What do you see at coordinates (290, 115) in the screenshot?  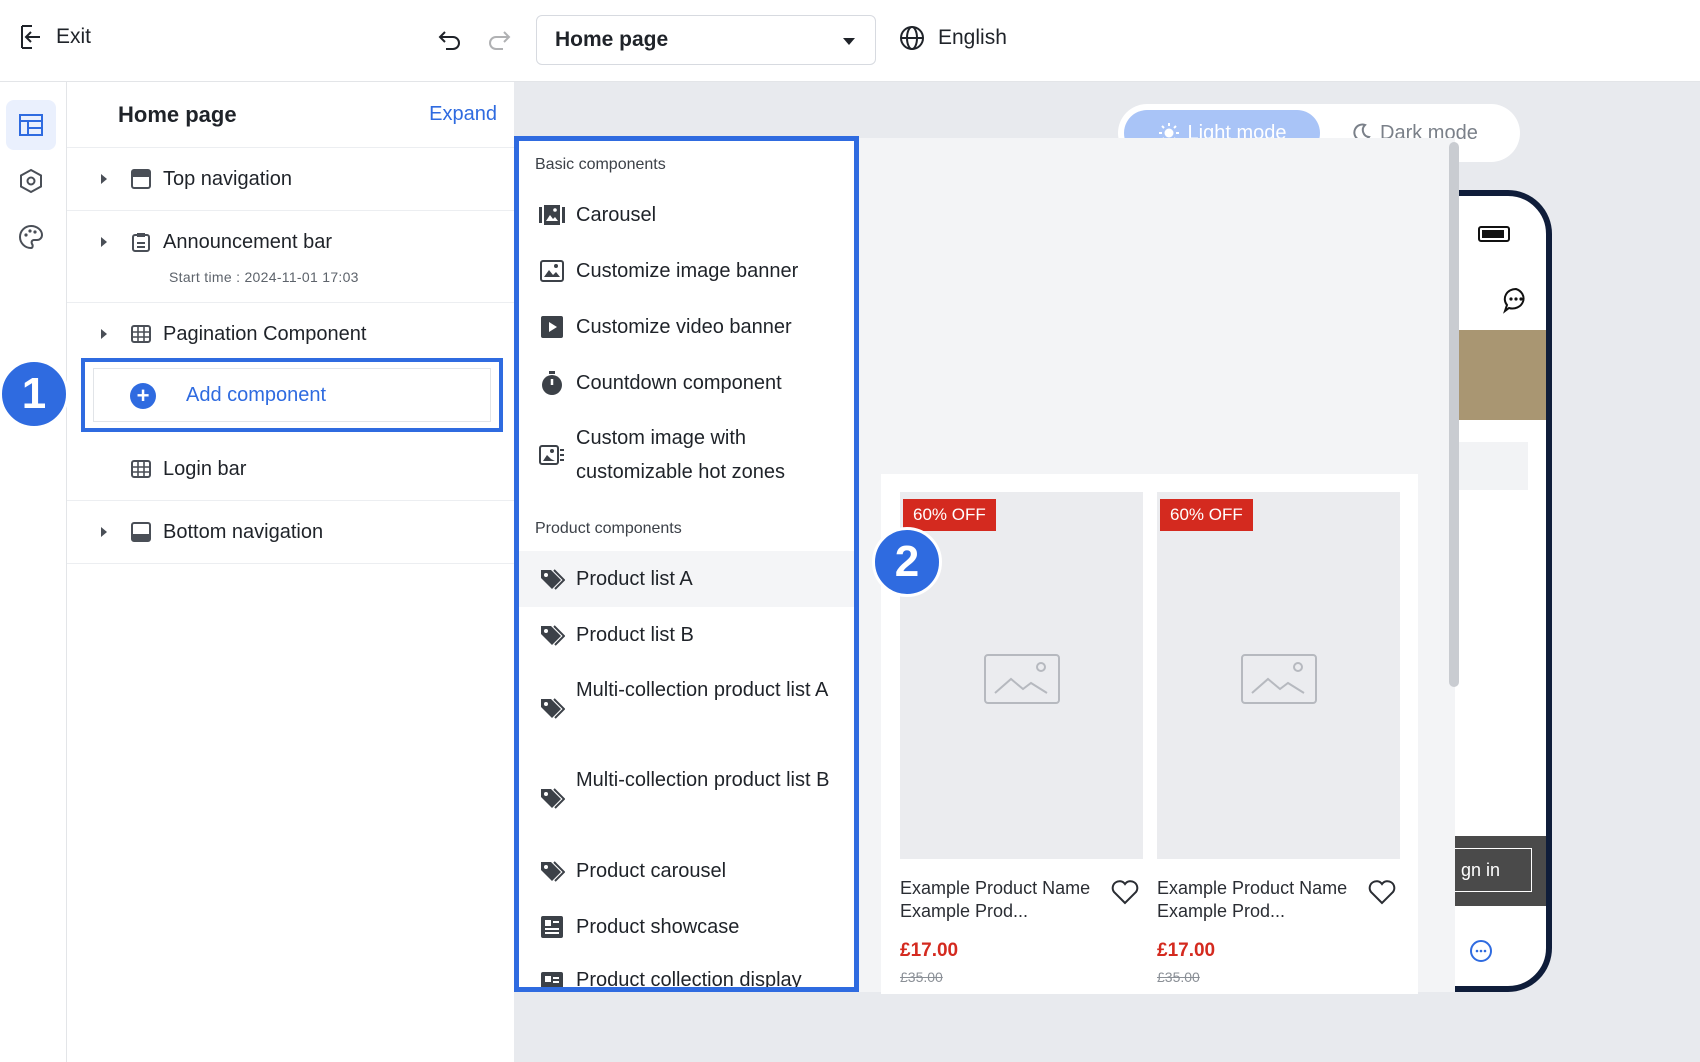 I see `tree-header: Home page Expand` at bounding box center [290, 115].